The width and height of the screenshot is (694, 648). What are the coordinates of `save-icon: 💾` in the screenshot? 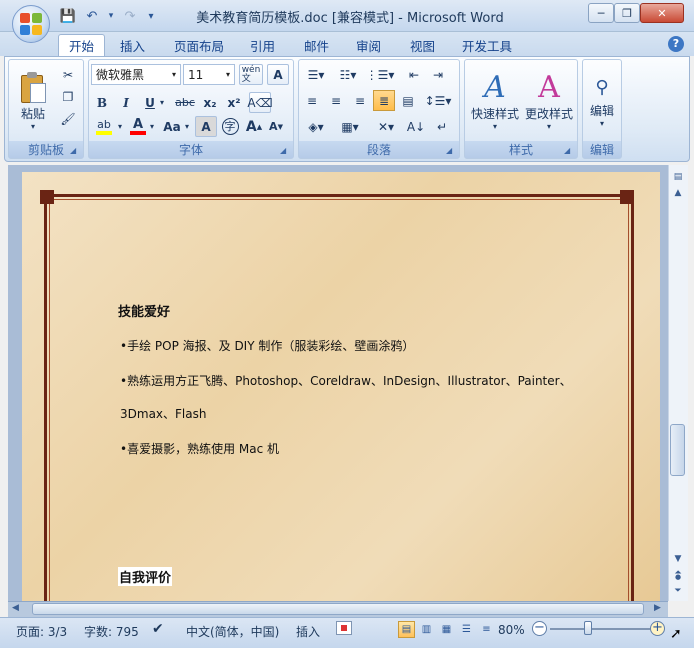 It's located at (68, 16).